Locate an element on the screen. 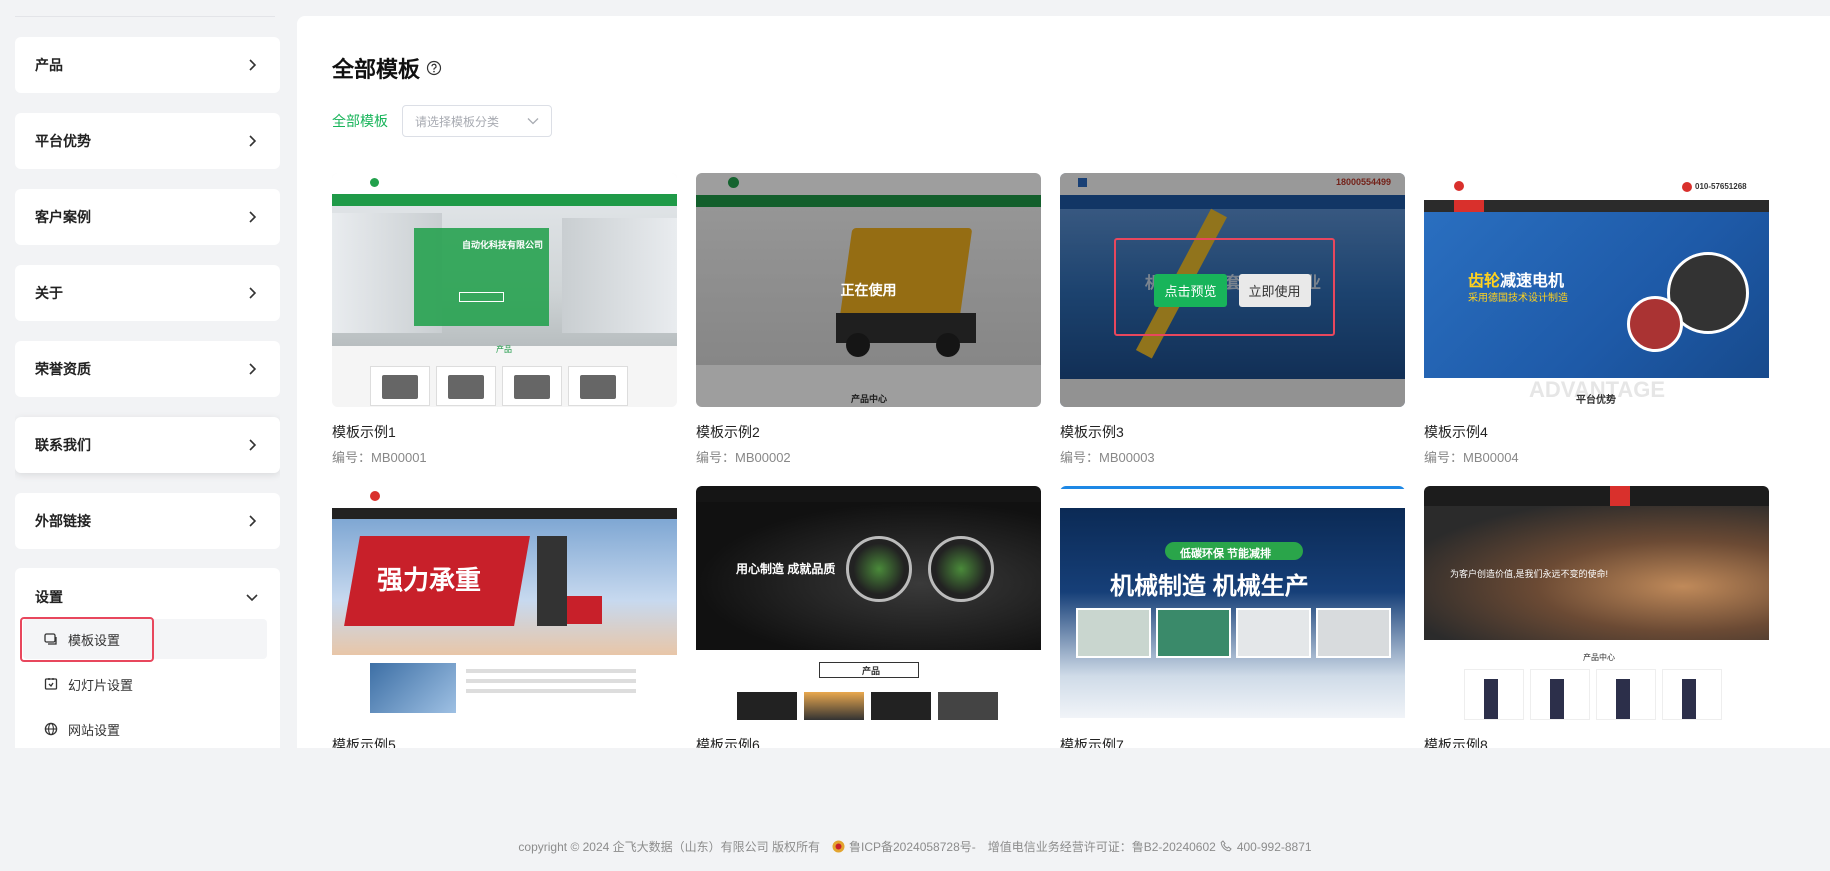 The height and width of the screenshot is (871, 1830). template-card: 自动化科技有限公司 产品 模板示例1 编号：MB00001 is located at coordinates (504, 319).